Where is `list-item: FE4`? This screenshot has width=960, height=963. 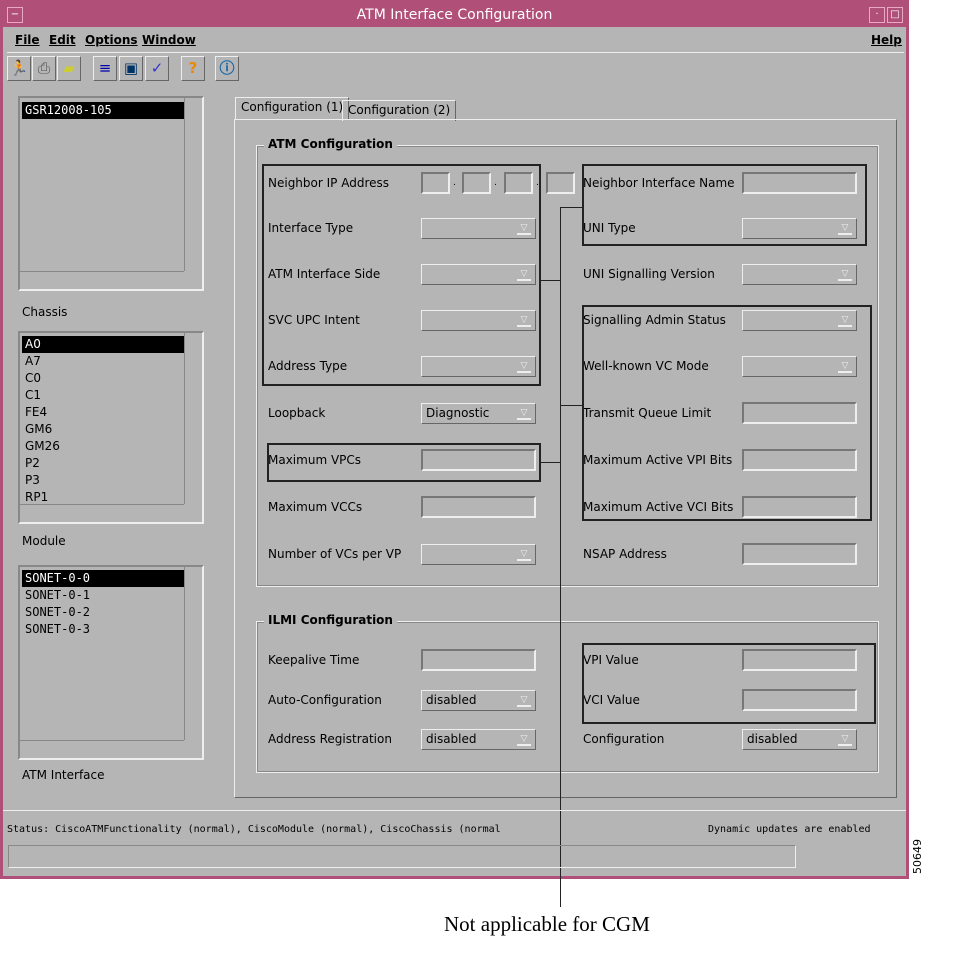 list-item: FE4 is located at coordinates (103, 412).